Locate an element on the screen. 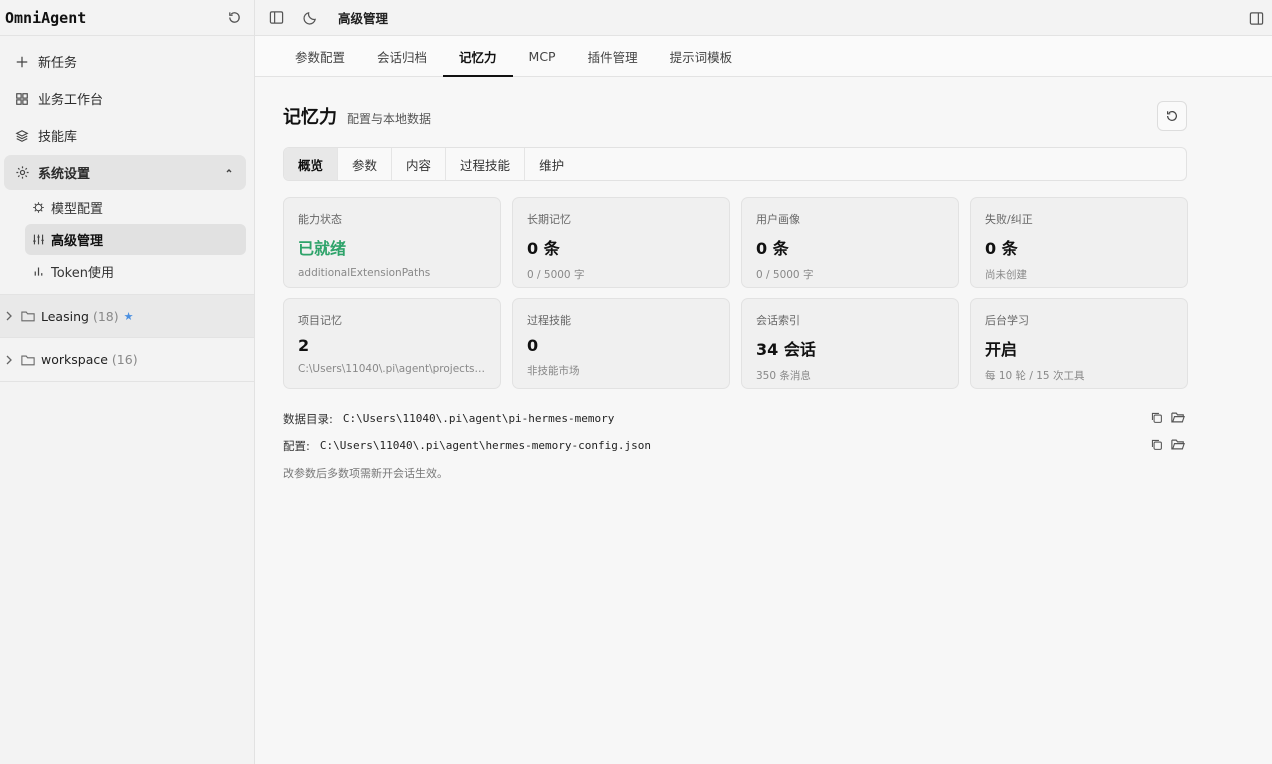  stat-label: 失败/纠正 is located at coordinates (1009, 219).